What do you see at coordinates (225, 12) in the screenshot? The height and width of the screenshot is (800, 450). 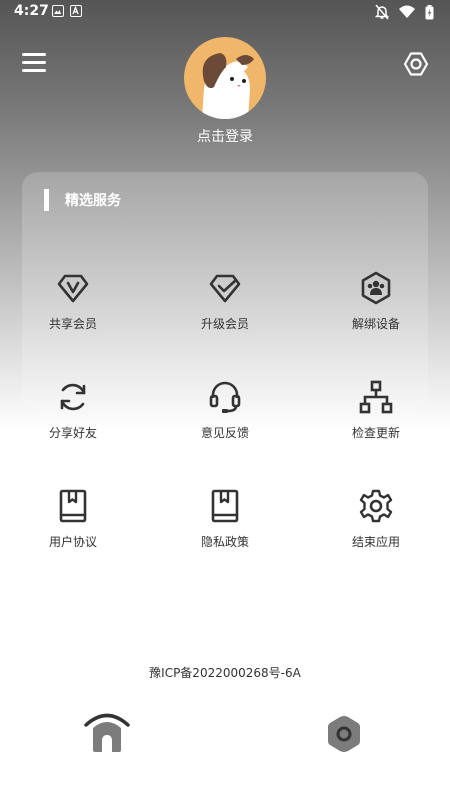 I see `status-bar: 4:27` at bounding box center [225, 12].